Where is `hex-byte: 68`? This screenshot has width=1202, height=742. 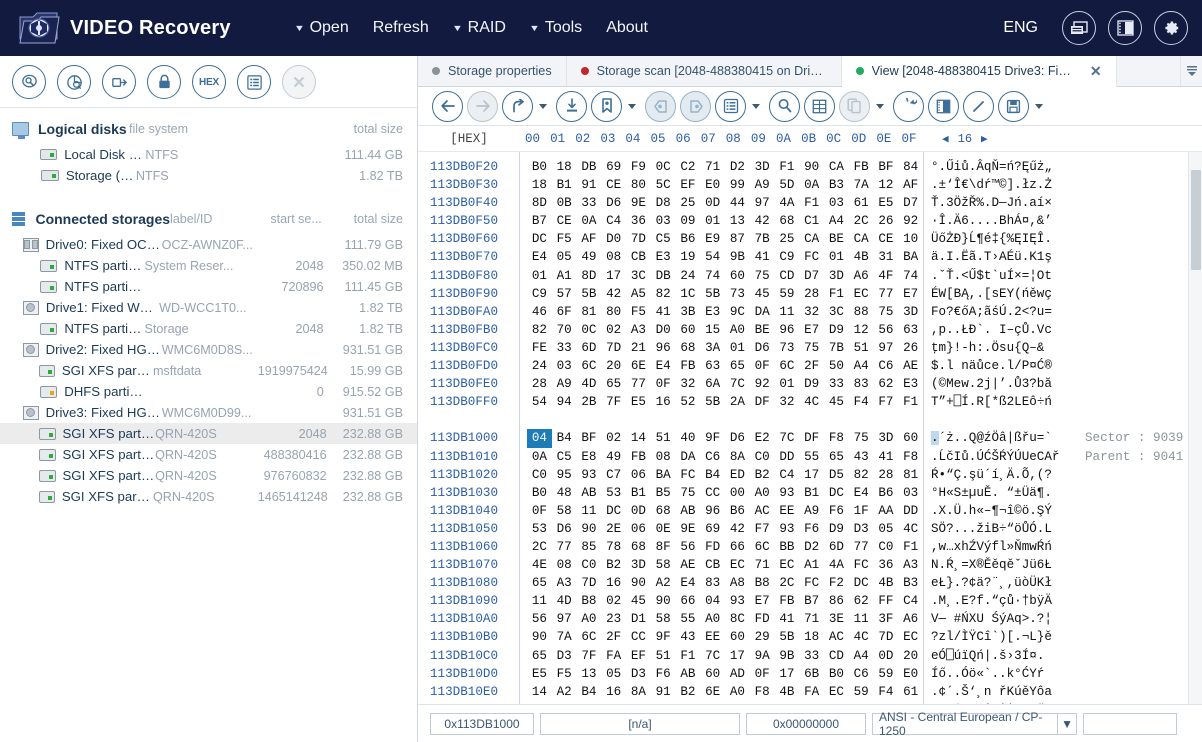 hex-byte: 68 is located at coordinates (663, 511).